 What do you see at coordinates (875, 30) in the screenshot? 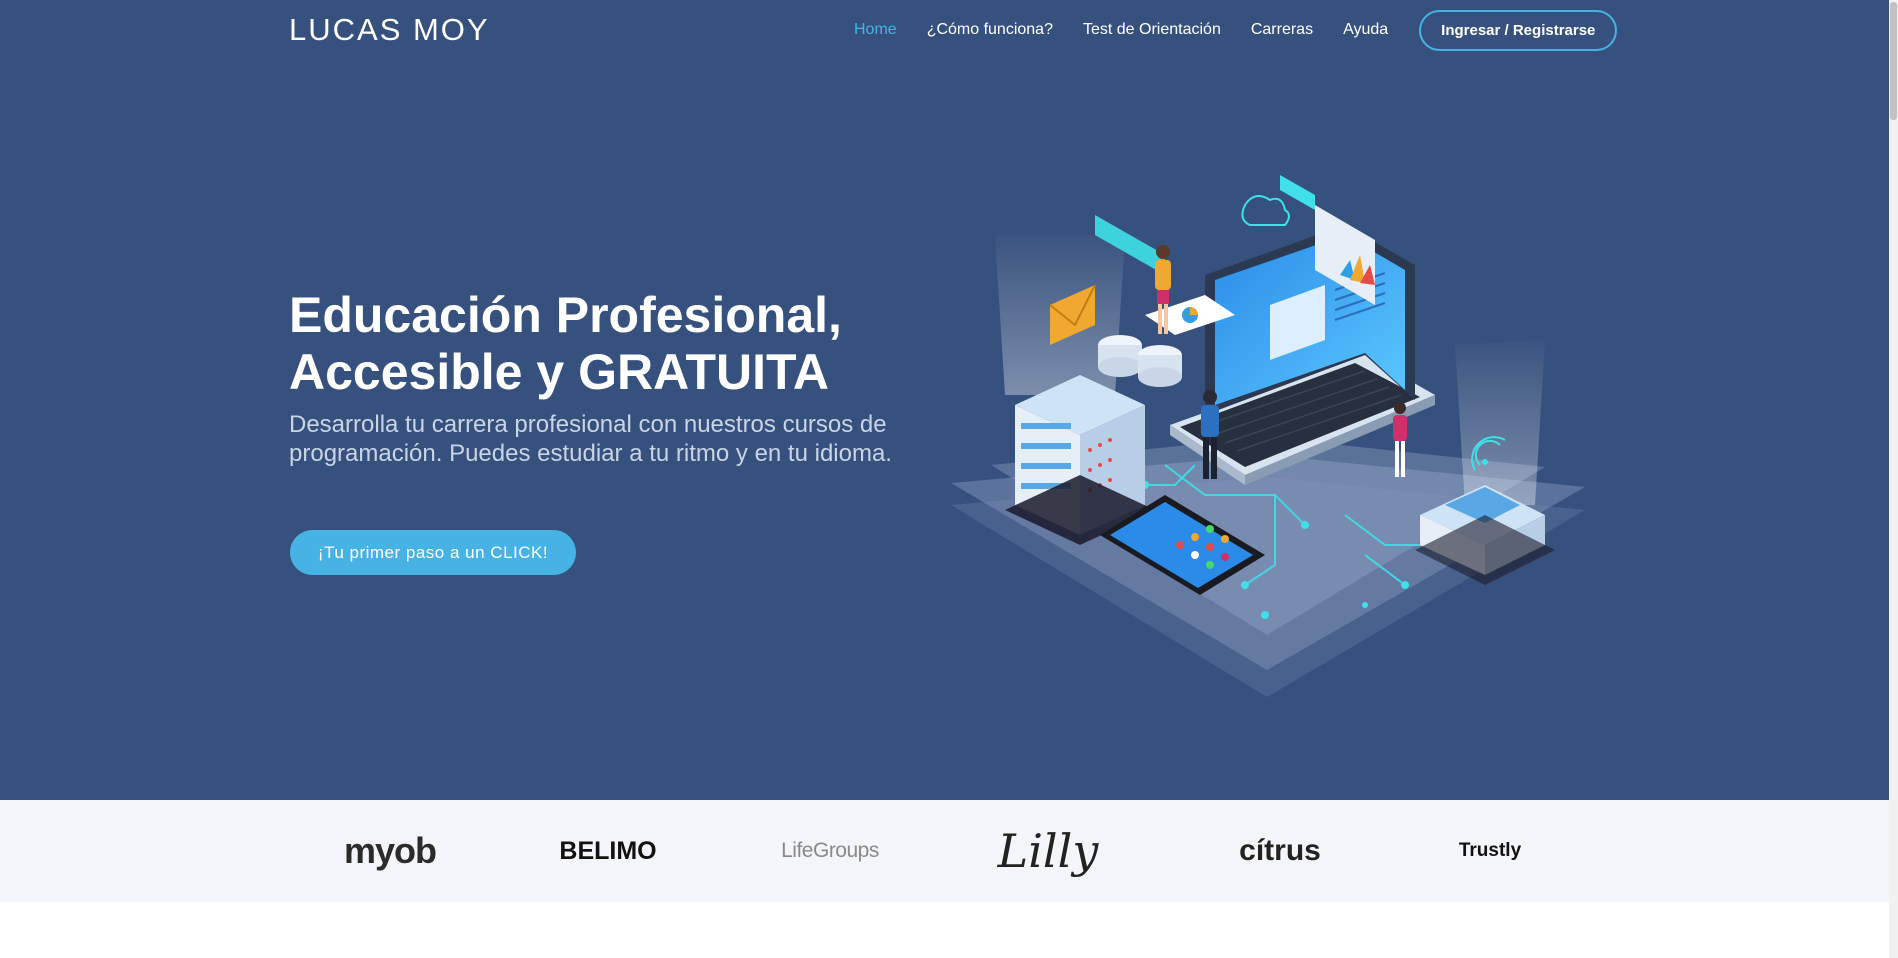
I see `nav-home: Home` at bounding box center [875, 30].